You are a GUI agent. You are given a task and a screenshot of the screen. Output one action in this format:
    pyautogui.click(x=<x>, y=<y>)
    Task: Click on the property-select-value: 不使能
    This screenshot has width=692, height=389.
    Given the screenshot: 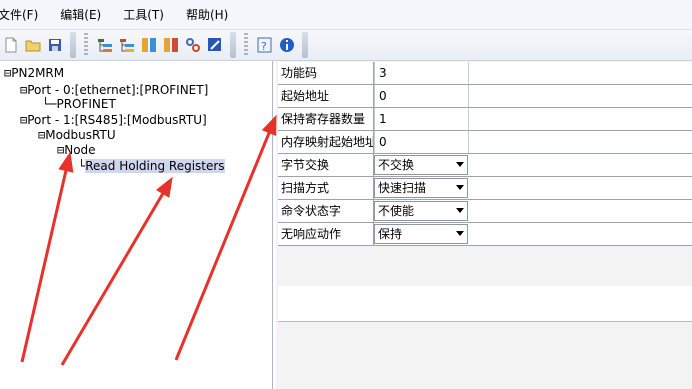 What is the action you would take?
    pyautogui.click(x=396, y=211)
    